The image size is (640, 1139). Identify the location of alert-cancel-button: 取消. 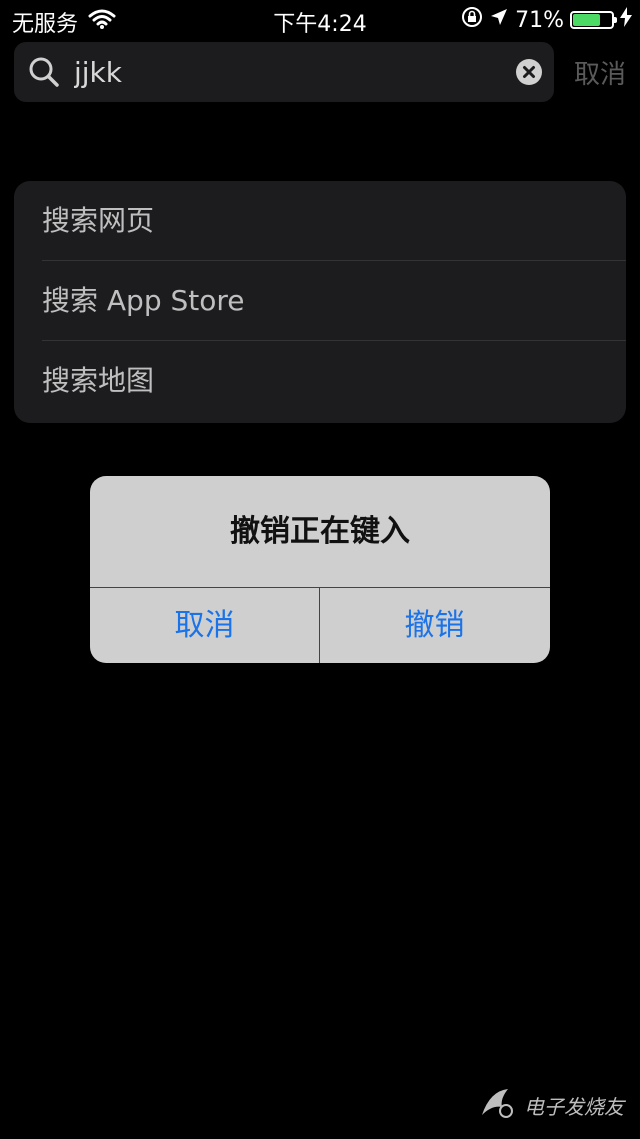
(204, 625).